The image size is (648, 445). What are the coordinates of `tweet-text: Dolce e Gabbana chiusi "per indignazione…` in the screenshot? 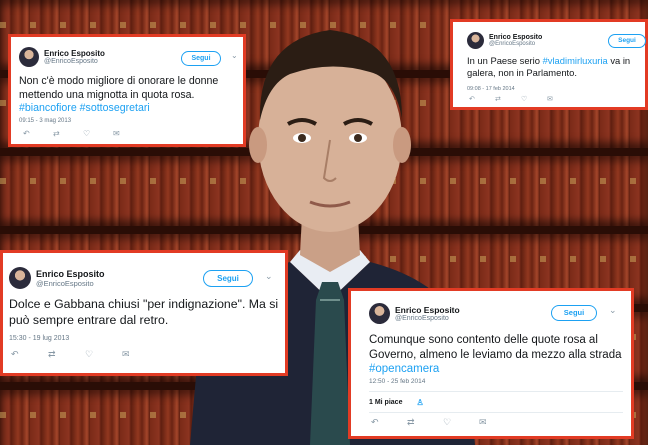 It's located at (144, 312).